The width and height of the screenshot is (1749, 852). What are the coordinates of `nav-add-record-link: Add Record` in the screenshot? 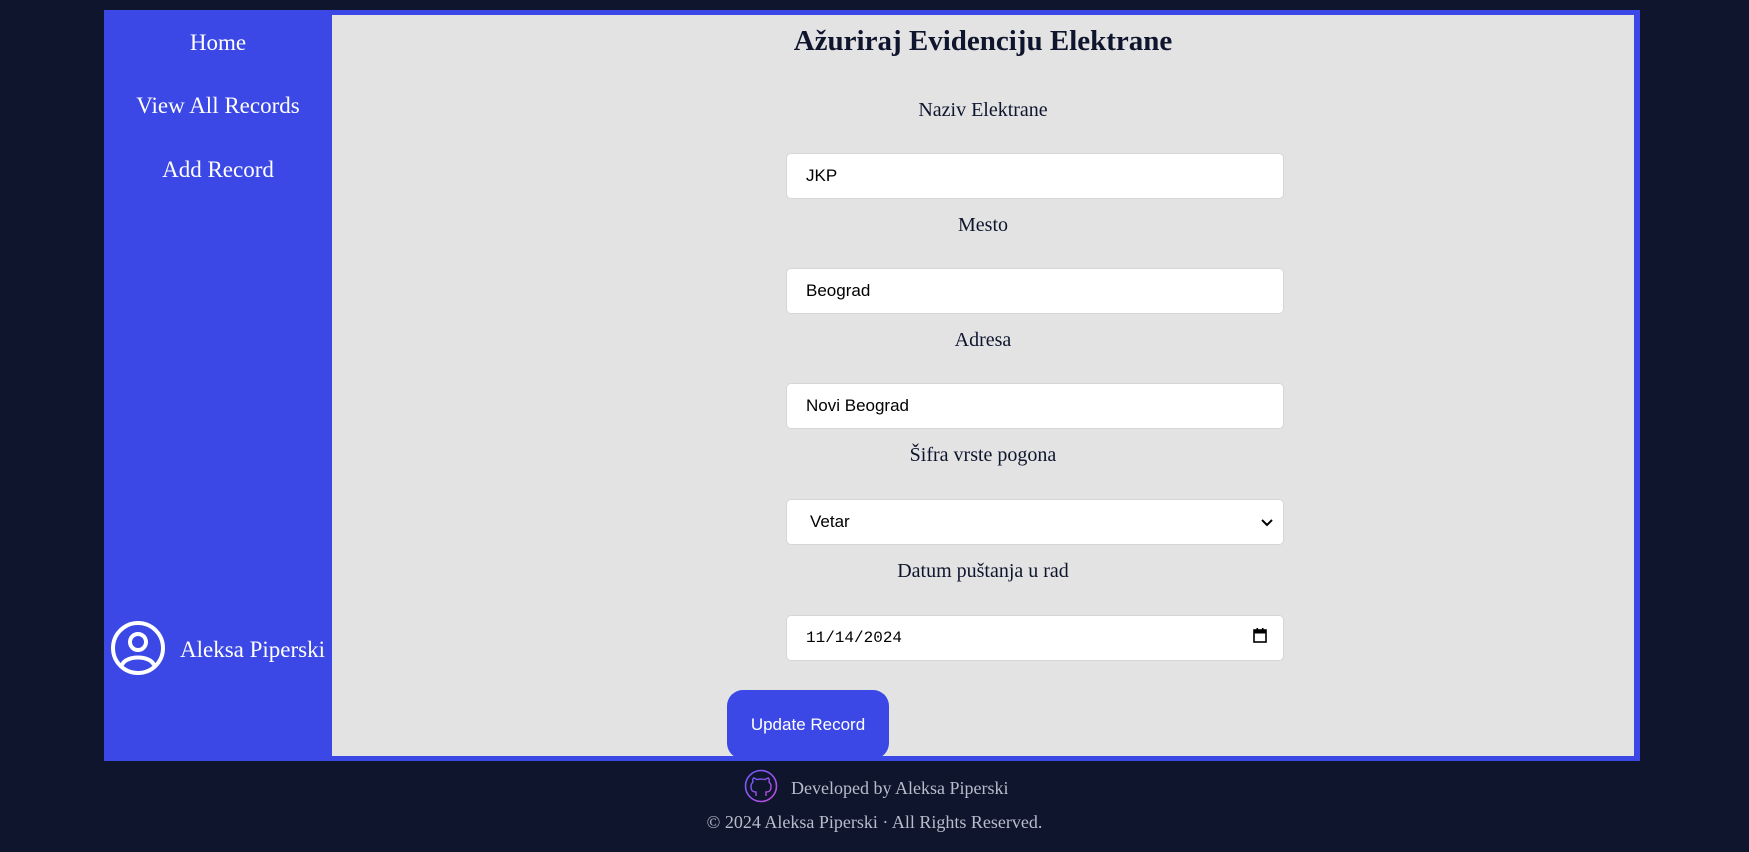 It's located at (218, 170).